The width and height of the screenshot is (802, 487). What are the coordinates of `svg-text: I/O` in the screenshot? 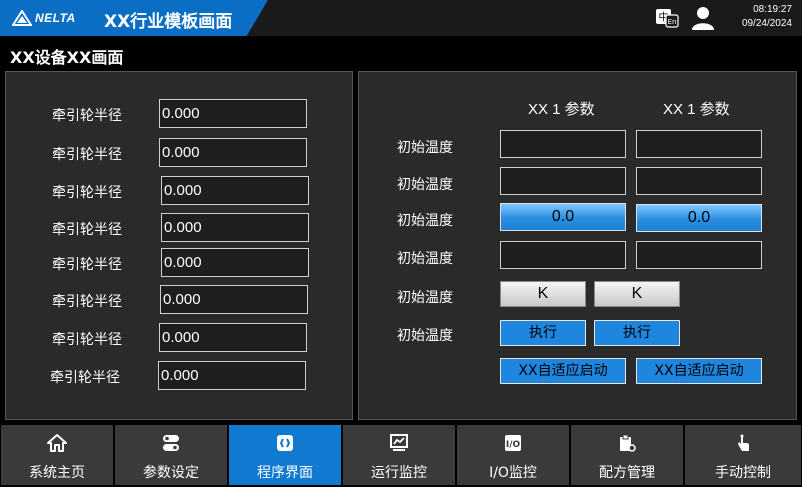 It's located at (513, 445).